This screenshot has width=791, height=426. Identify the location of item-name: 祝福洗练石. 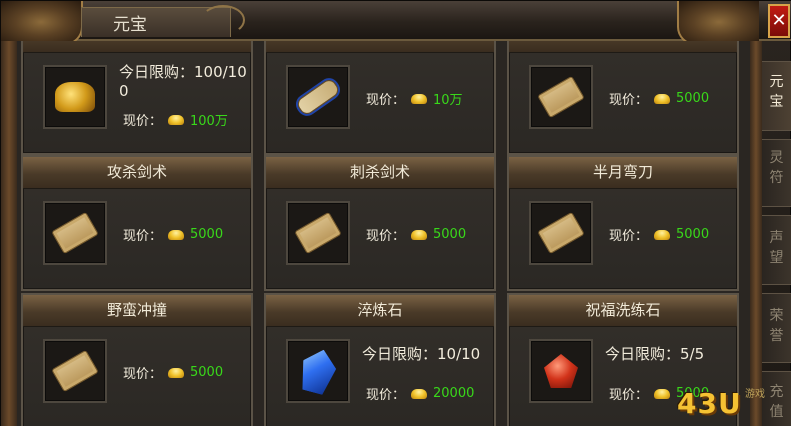
(623, 311).